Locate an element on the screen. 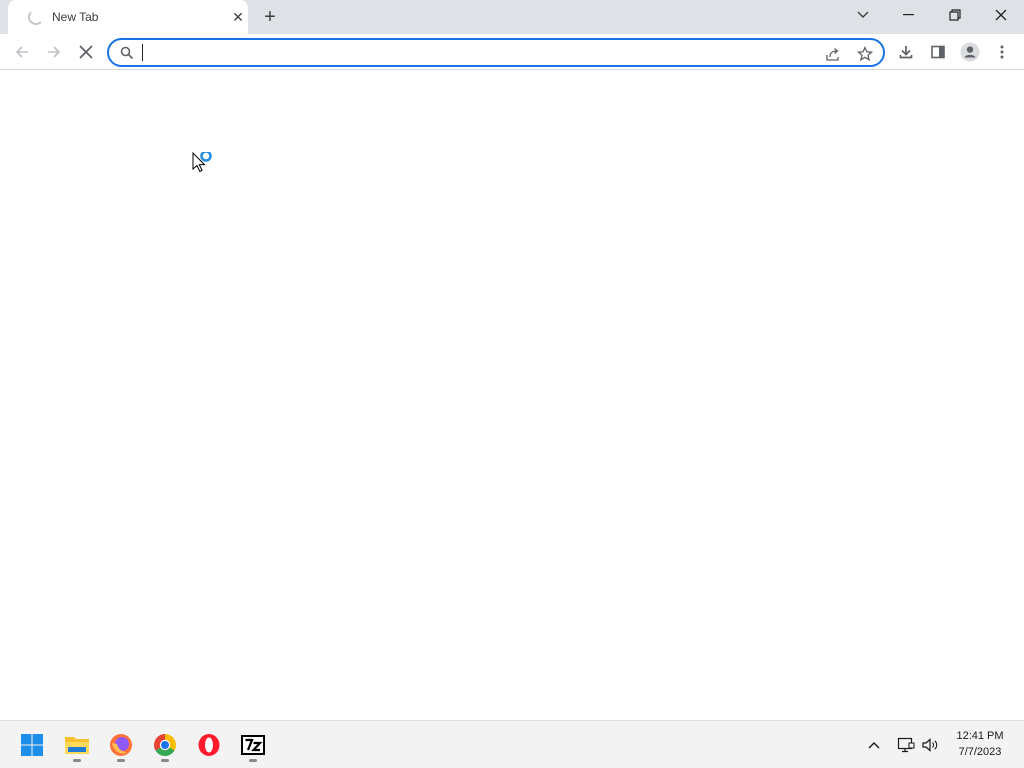  forward-button is located at coordinates (54, 52).